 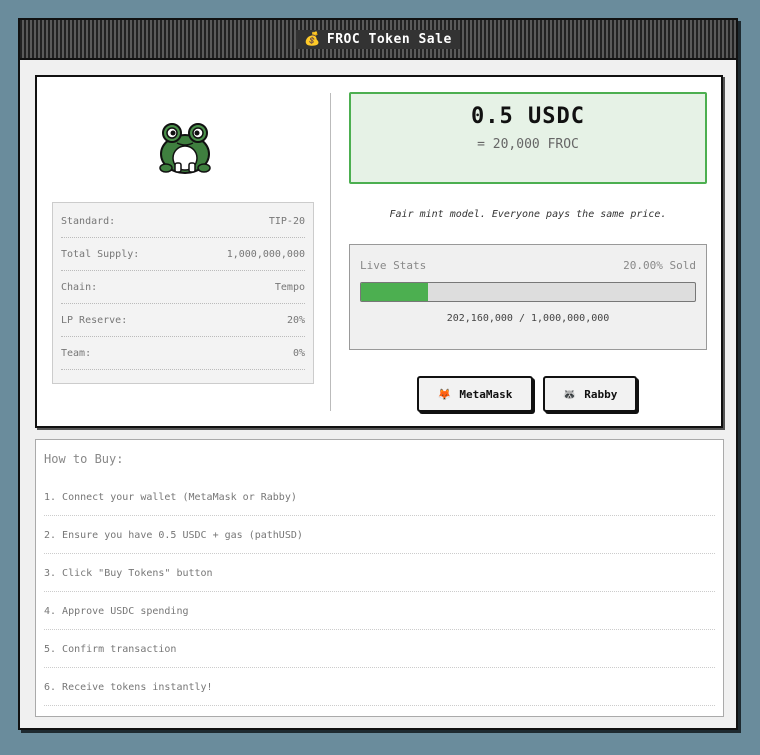 What do you see at coordinates (528, 144) in the screenshot?
I see `price-conversion: = 20,000 FROC` at bounding box center [528, 144].